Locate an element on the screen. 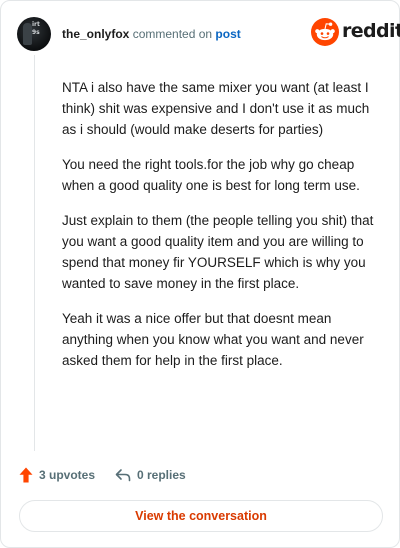 The height and width of the screenshot is (548, 400). comment-meta: the_onlyfox commented on post is located at coordinates (151, 34).